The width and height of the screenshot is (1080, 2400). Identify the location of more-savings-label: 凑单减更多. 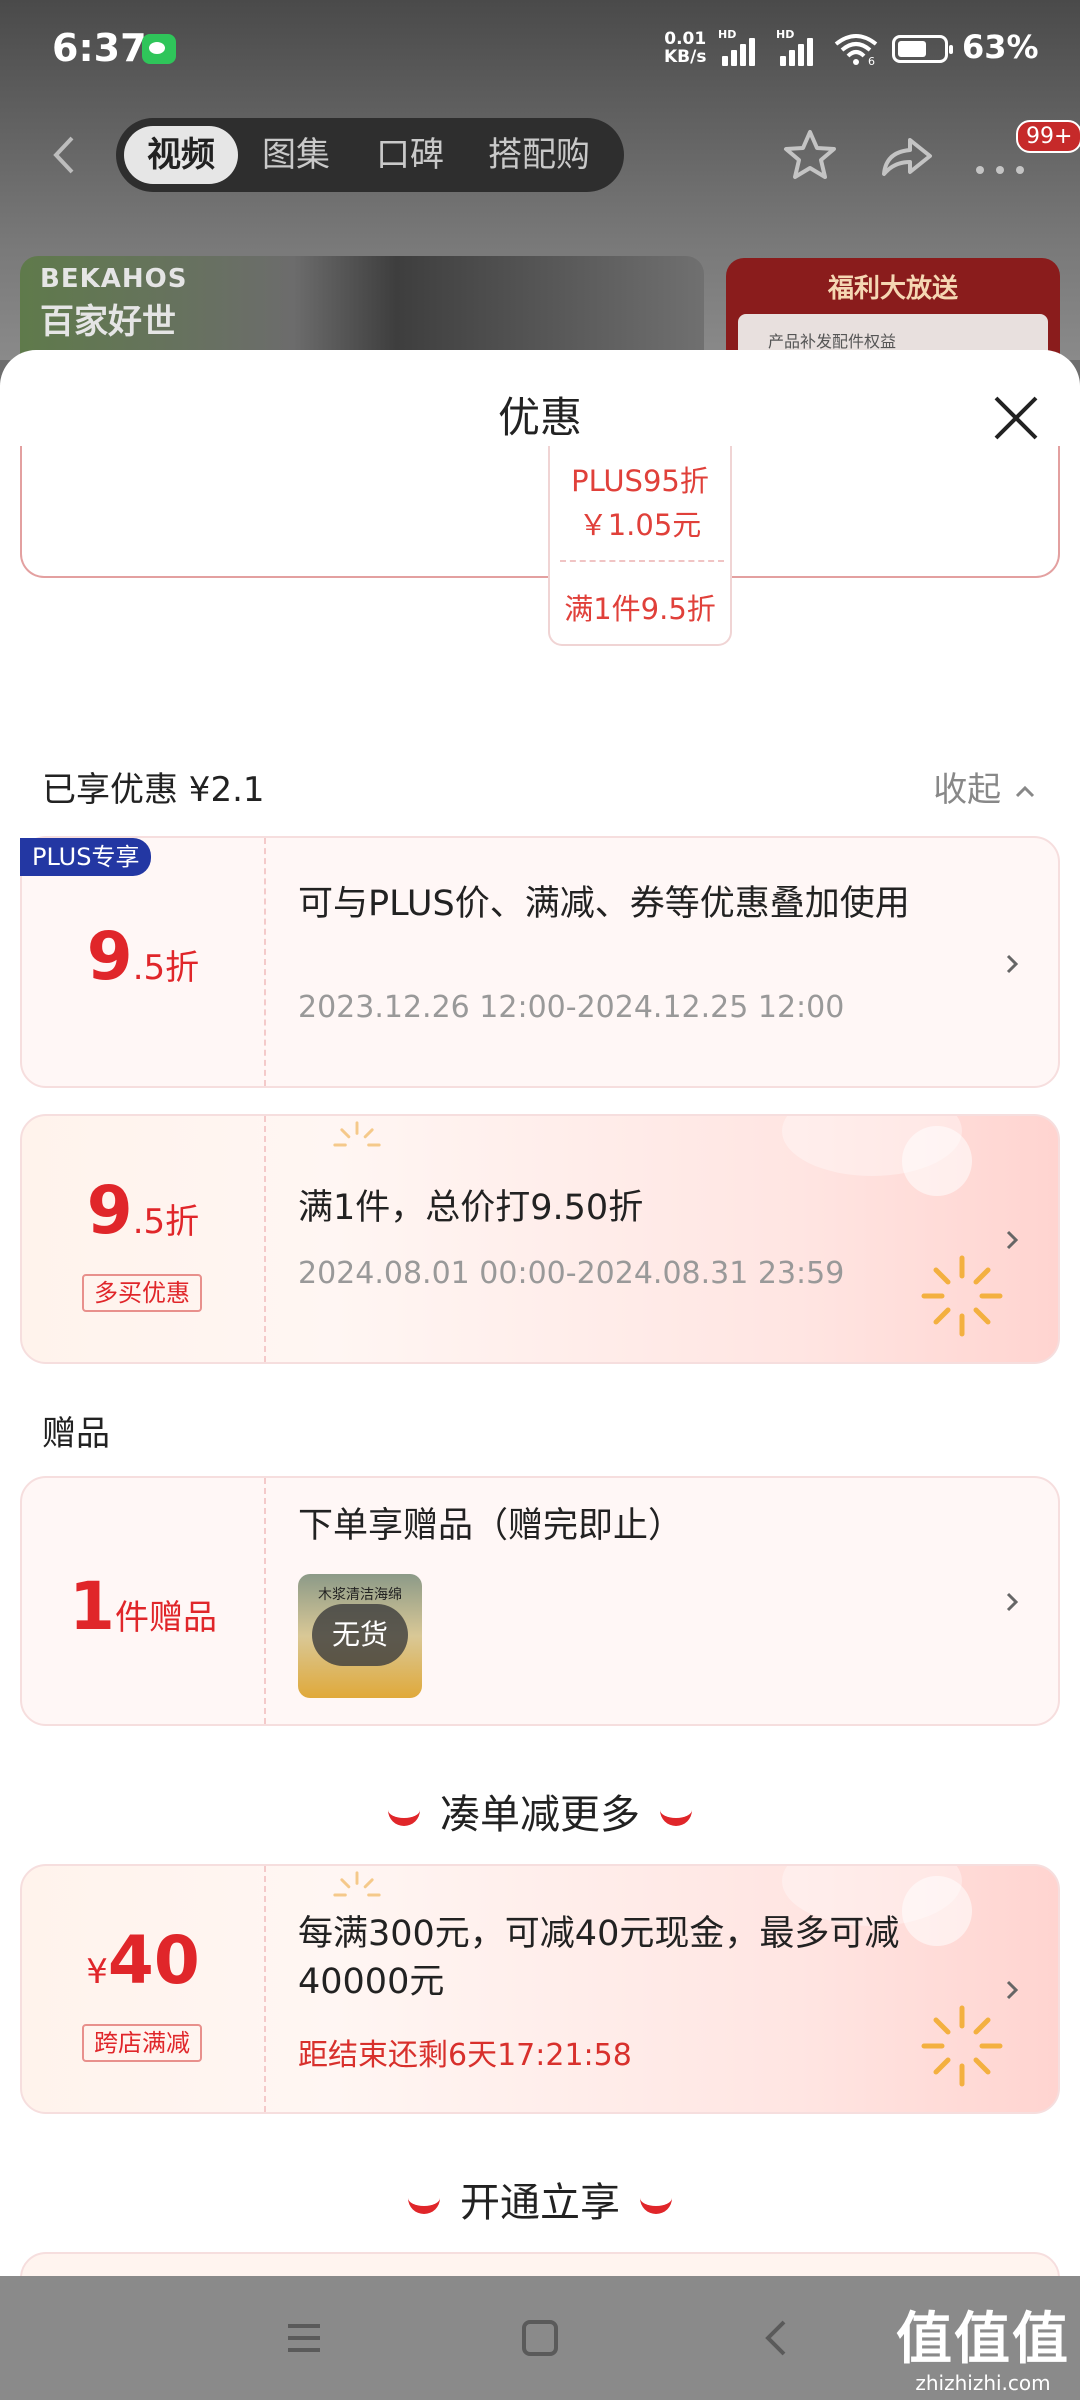
(540, 1815).